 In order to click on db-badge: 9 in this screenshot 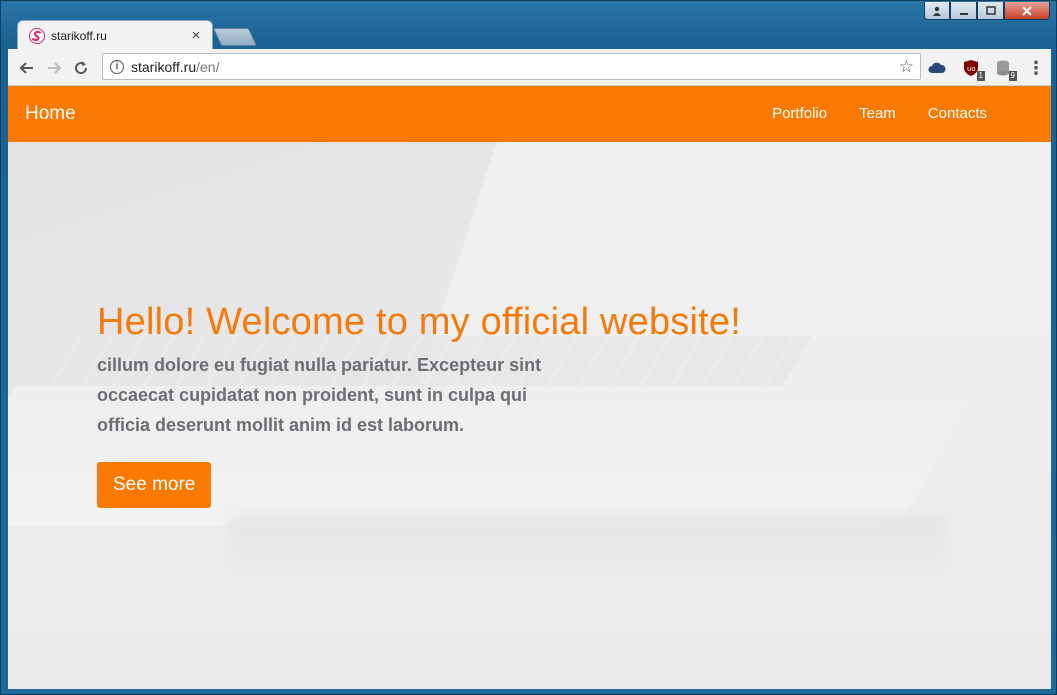, I will do `click(1012, 76)`.